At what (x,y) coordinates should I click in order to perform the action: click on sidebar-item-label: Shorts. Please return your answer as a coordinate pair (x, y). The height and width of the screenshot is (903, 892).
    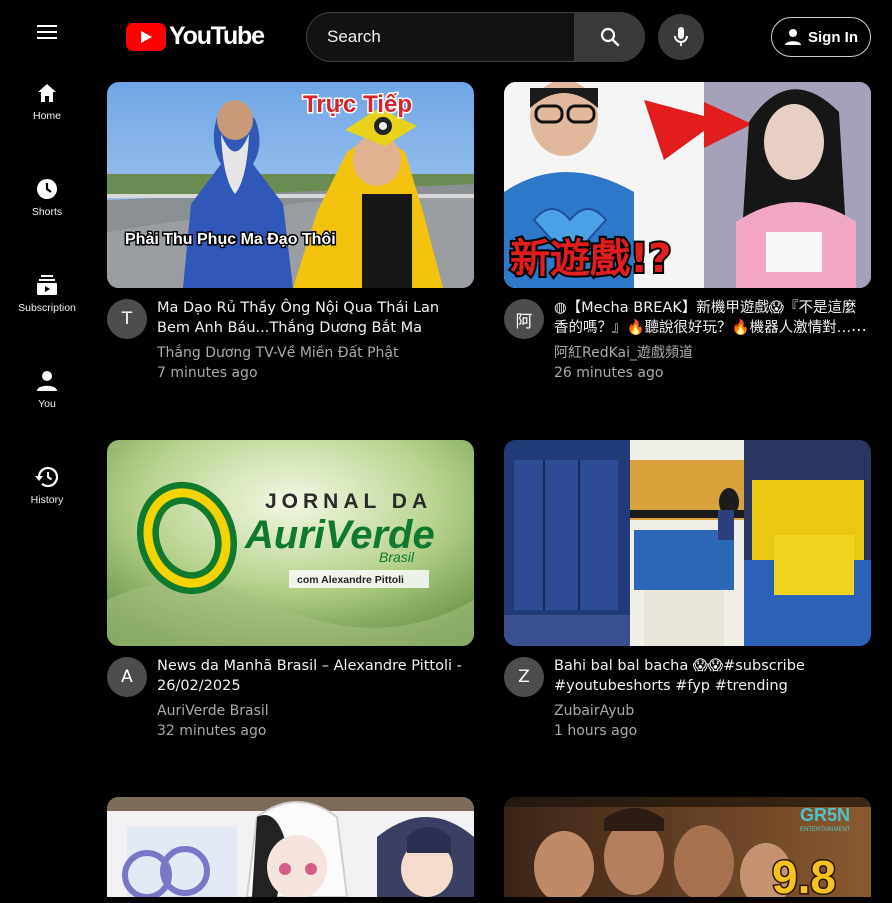
    Looking at the image, I should click on (47, 212).